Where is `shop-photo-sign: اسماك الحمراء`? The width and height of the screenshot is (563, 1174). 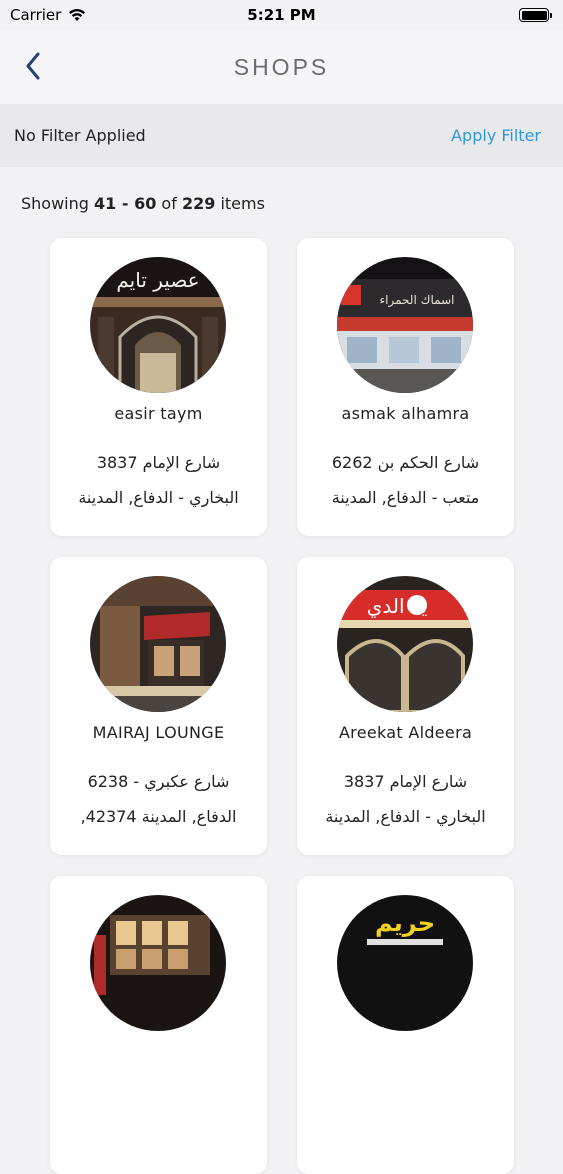 shop-photo-sign: اسماك الحمراء is located at coordinates (417, 300).